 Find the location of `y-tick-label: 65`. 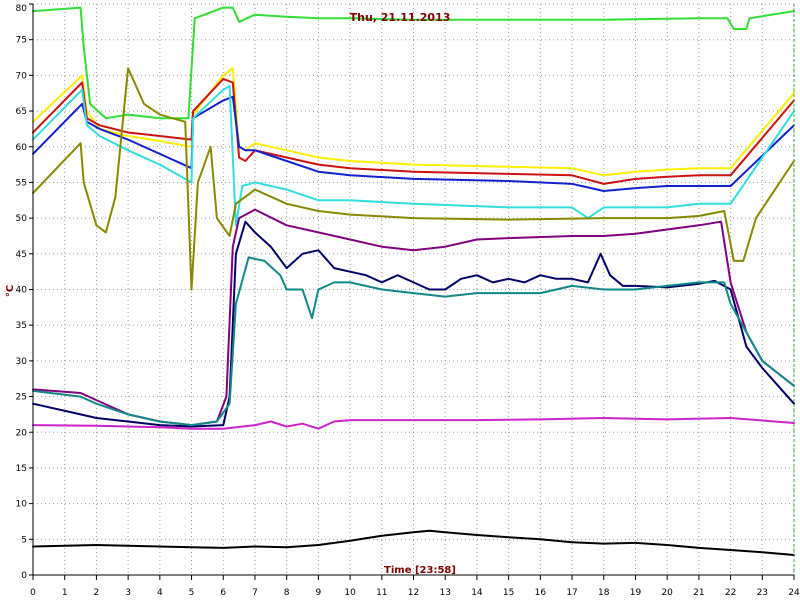

y-tick-label: 65 is located at coordinates (21, 112).